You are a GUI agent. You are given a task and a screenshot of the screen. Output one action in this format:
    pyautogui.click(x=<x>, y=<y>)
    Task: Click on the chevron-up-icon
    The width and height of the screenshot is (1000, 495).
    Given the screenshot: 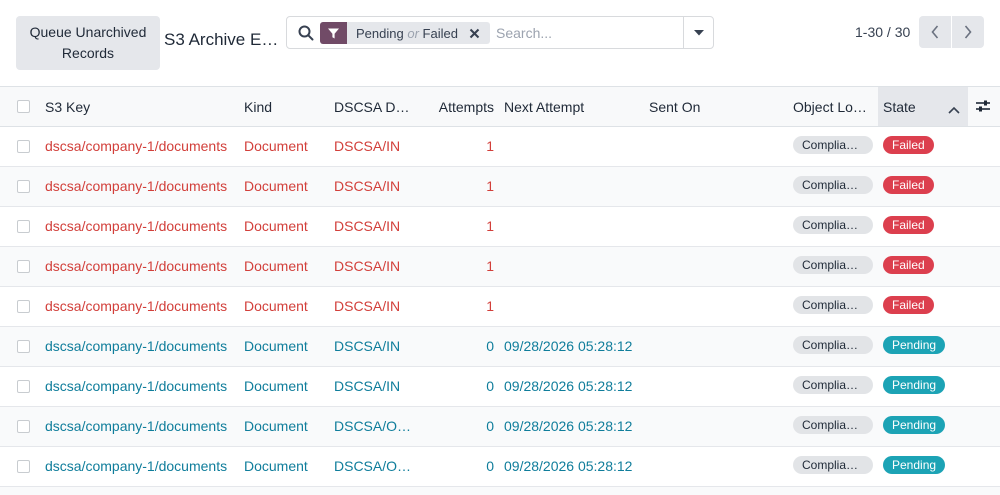 What is the action you would take?
    pyautogui.click(x=954, y=109)
    